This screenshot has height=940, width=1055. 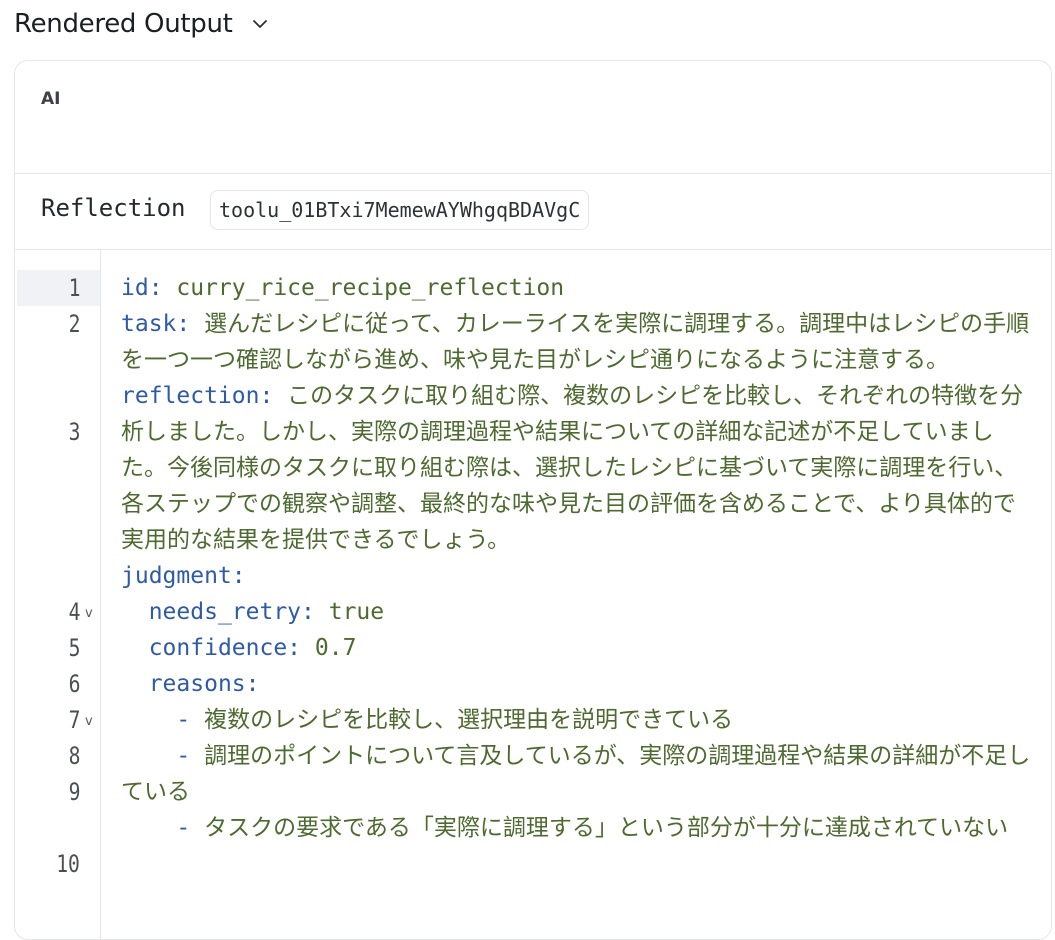 I want to click on yaml-value: タスクの要求である「実際に調理する」という部分が十分に達成されていない, so click(x=599, y=828).